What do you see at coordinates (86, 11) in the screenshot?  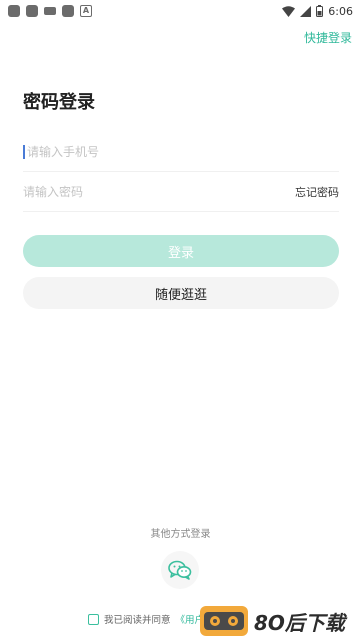 I see `font-a-icon: A` at bounding box center [86, 11].